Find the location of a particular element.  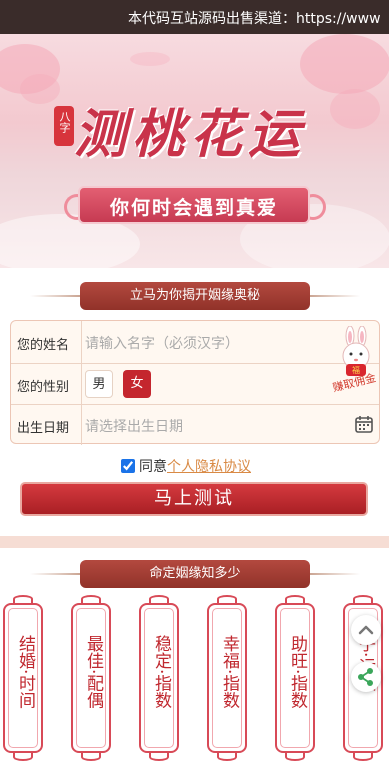

chevron-up-icon is located at coordinates (366, 630).